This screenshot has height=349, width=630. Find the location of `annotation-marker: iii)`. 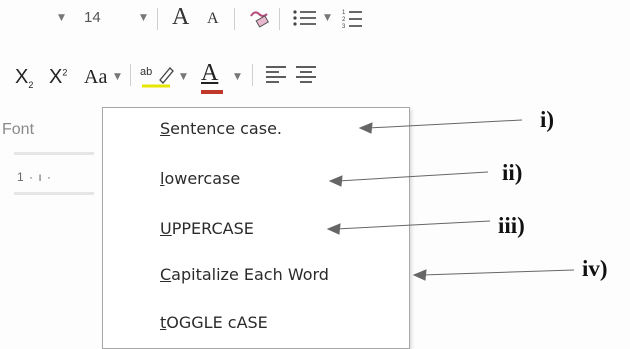

annotation-marker: iii) is located at coordinates (511, 225).